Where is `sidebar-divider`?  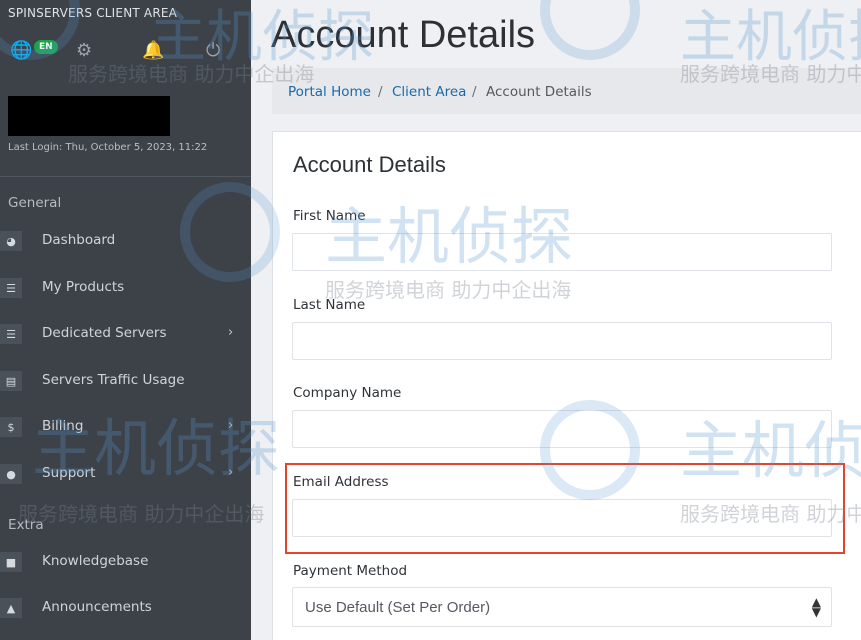
sidebar-divider is located at coordinates (125, 176).